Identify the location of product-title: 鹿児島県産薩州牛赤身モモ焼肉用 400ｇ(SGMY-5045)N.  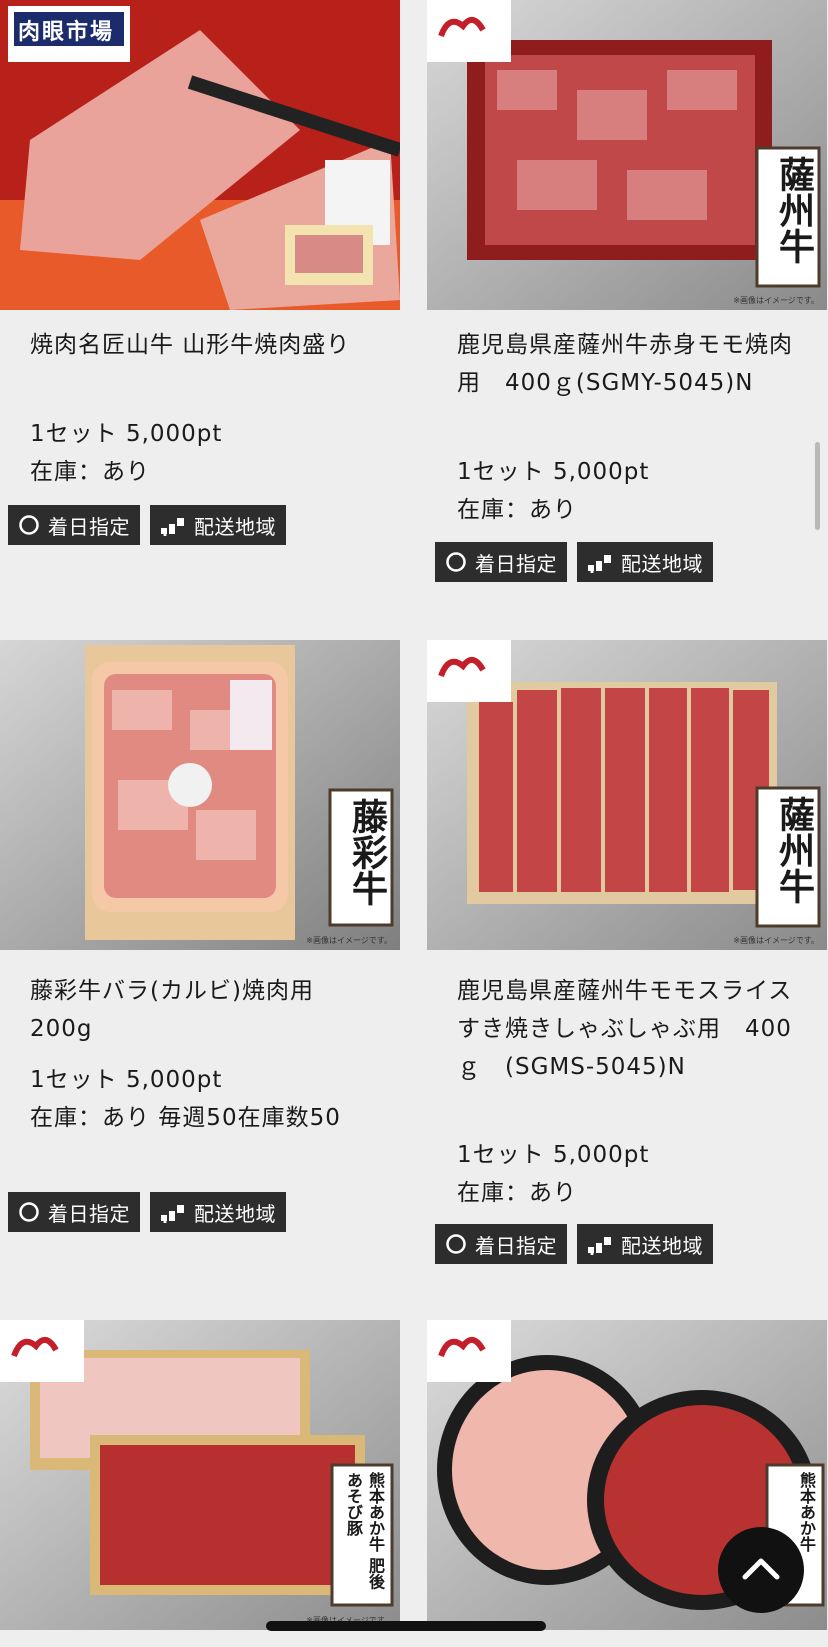
(627, 364).